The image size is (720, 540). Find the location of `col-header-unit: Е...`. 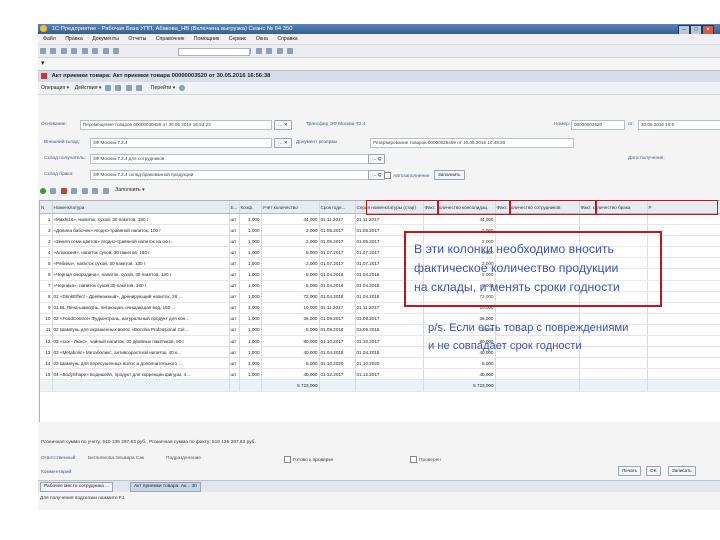

col-header-unit: Е... is located at coordinates (234, 207).